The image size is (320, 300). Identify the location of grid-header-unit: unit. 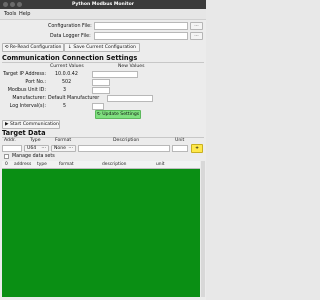
(160, 164).